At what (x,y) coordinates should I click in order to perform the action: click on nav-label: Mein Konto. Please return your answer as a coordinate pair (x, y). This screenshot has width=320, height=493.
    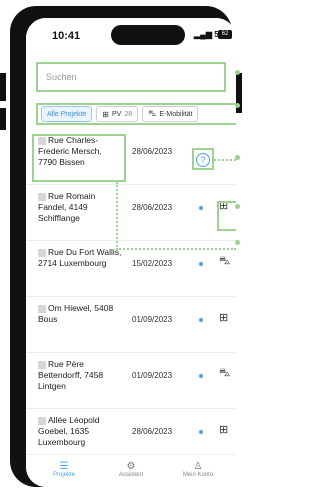
    Looking at the image, I should click on (198, 475).